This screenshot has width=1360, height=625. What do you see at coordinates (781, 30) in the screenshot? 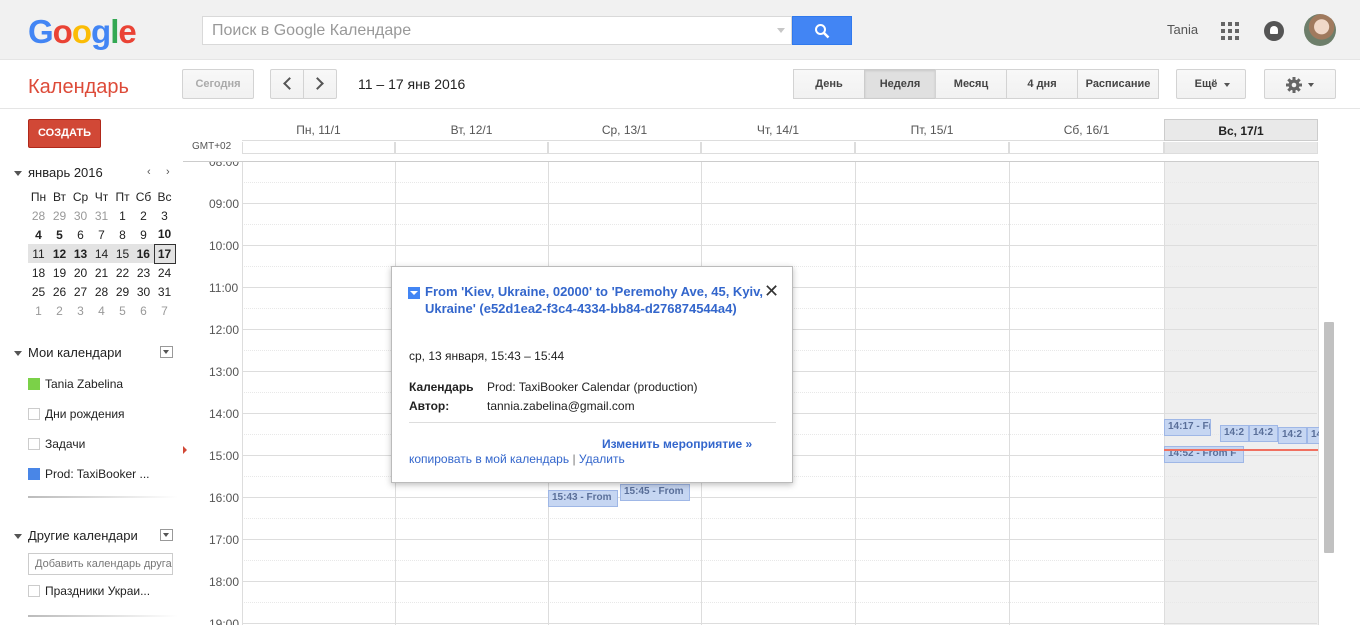
I see `search-dropdown-icon` at bounding box center [781, 30].